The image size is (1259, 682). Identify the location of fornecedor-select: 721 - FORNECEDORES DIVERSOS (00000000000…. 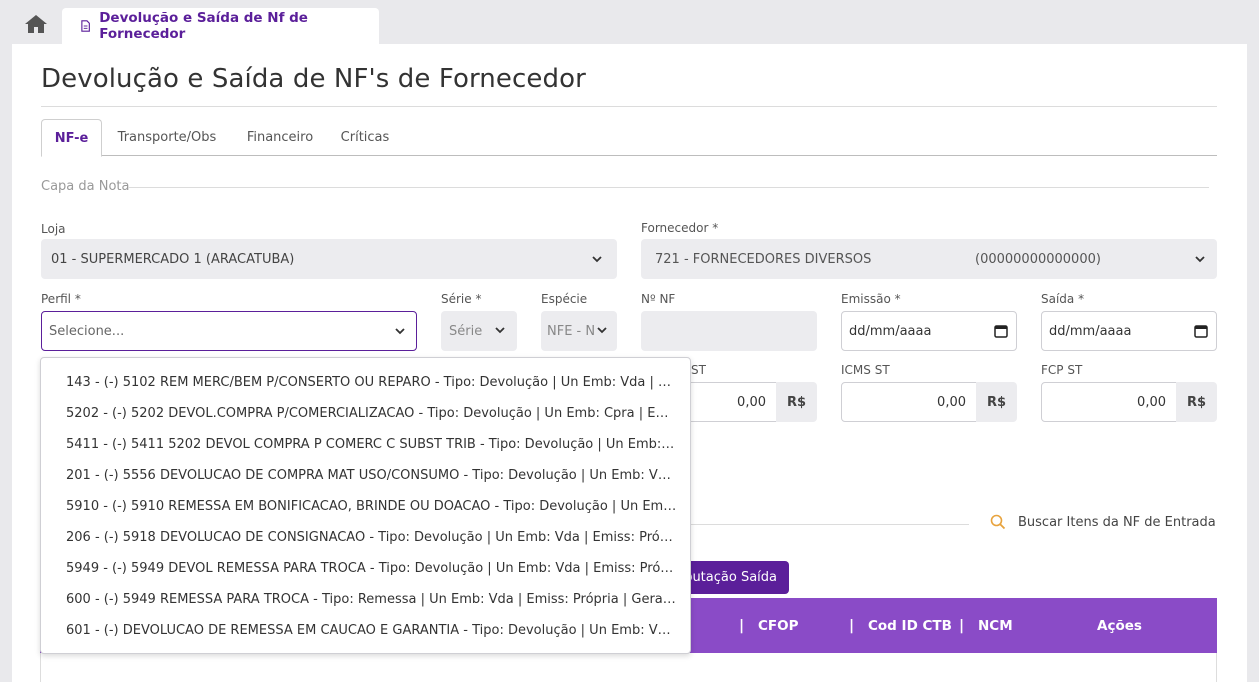
(929, 259).